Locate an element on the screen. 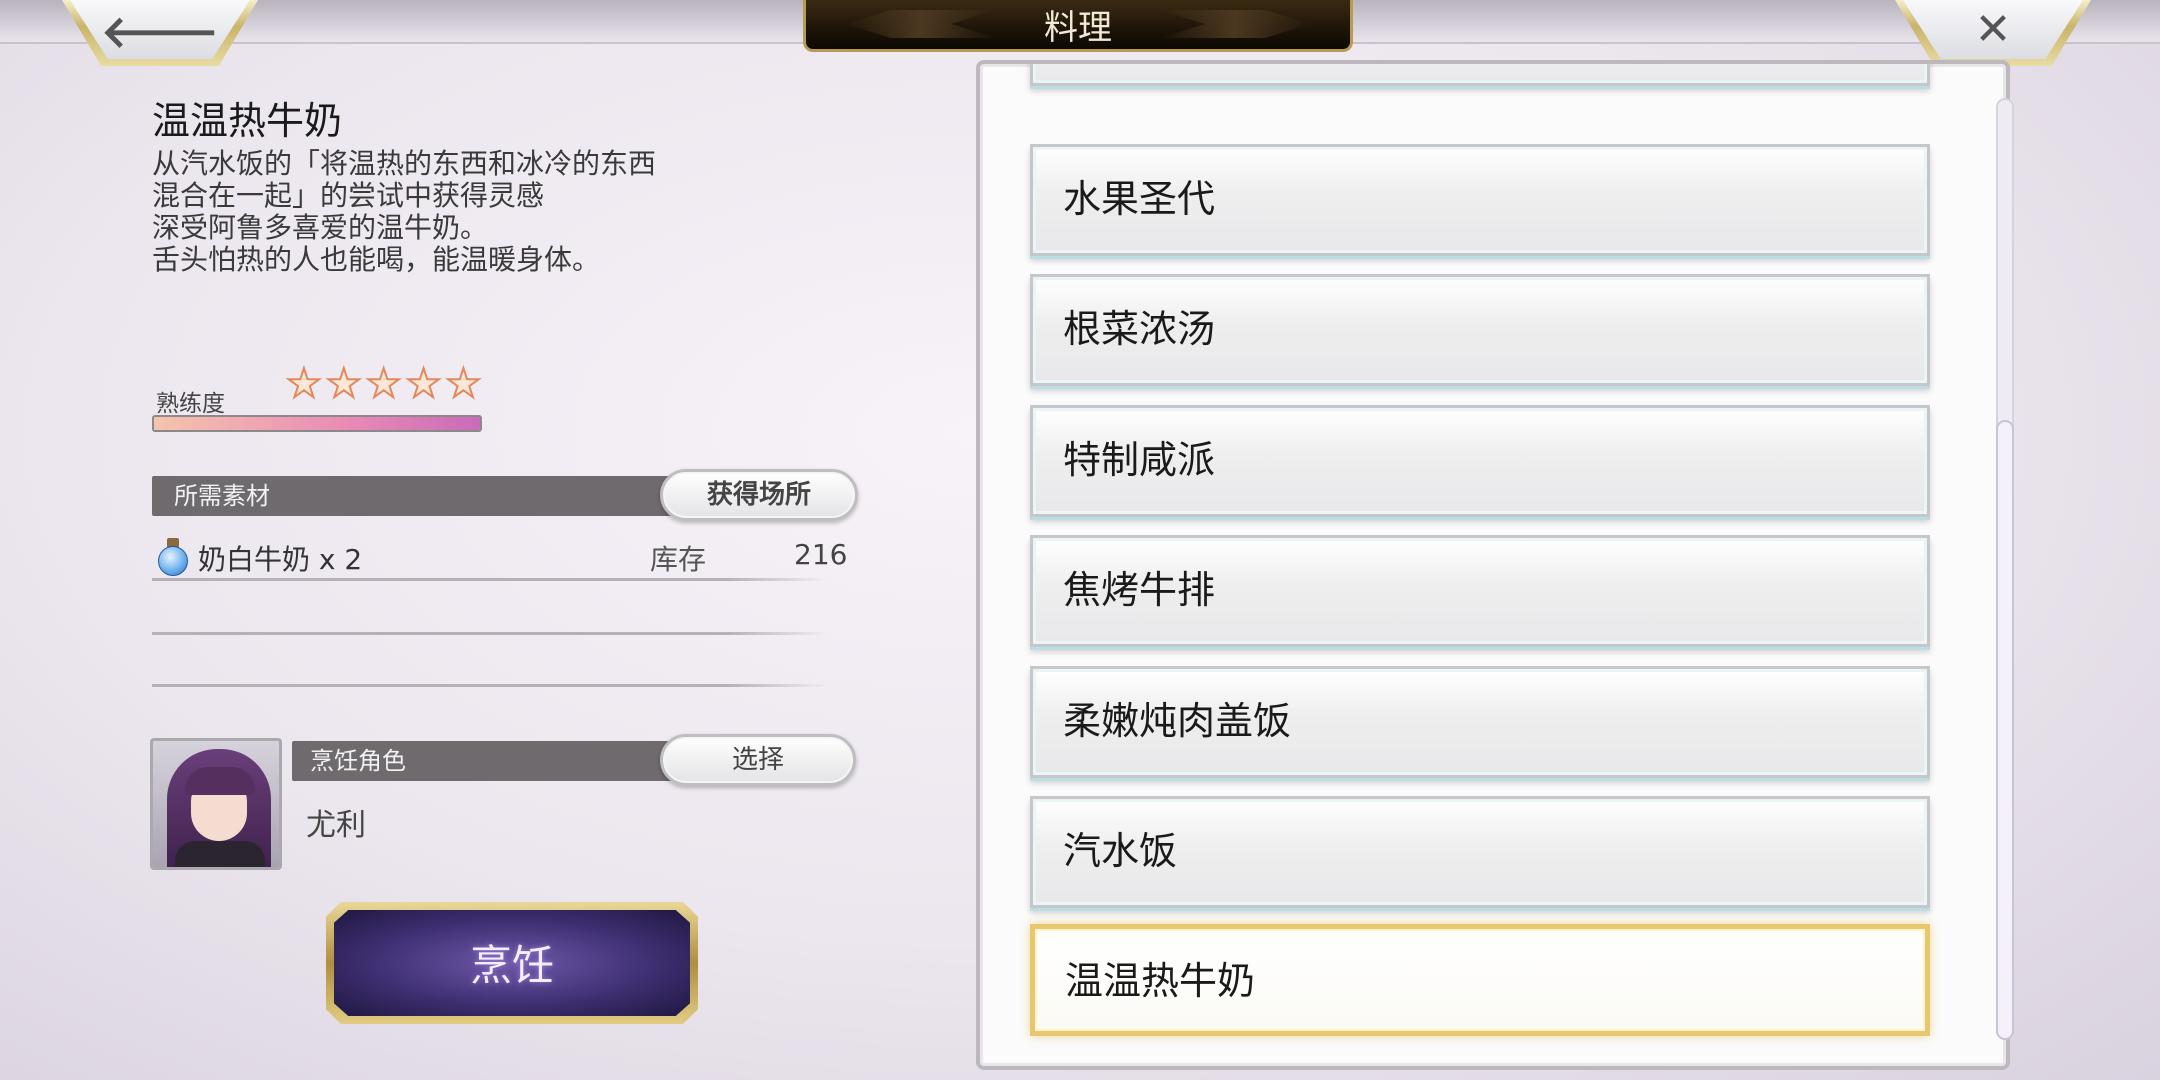 Image resolution: width=2160 pixels, height=1080 pixels. title-plate: 料理 is located at coordinates (1078, 26).